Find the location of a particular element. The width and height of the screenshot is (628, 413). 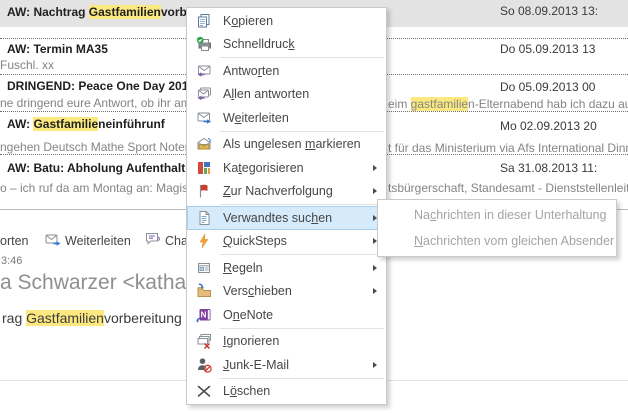

menu-item-copy: Kopieren is located at coordinates (286, 21).